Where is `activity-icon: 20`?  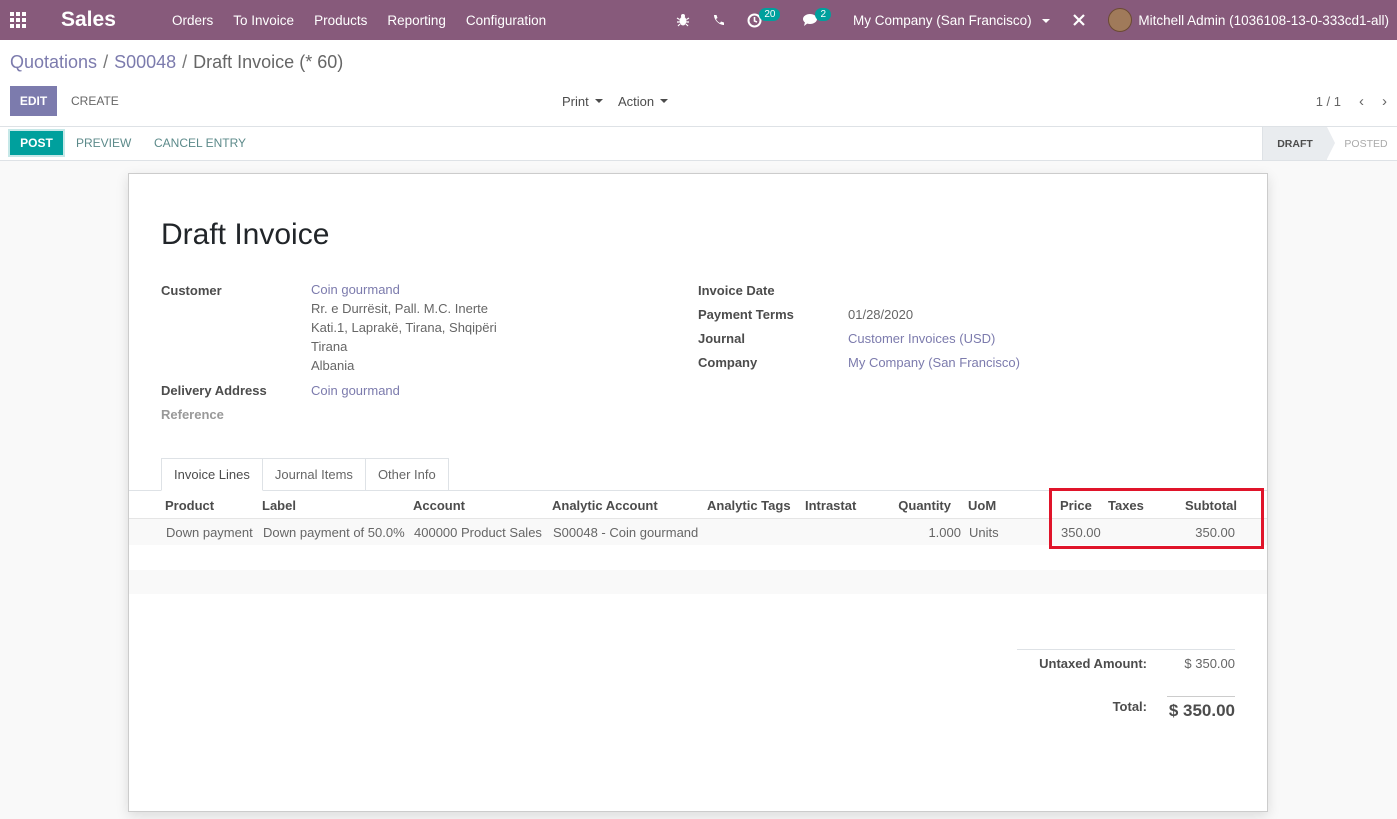
activity-icon: 20 is located at coordinates (764, 17).